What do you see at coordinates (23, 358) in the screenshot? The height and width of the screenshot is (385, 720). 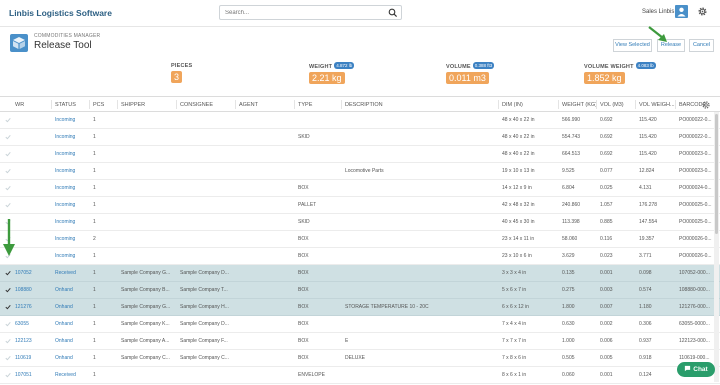 I see `cell-wr: 110619` at bounding box center [23, 358].